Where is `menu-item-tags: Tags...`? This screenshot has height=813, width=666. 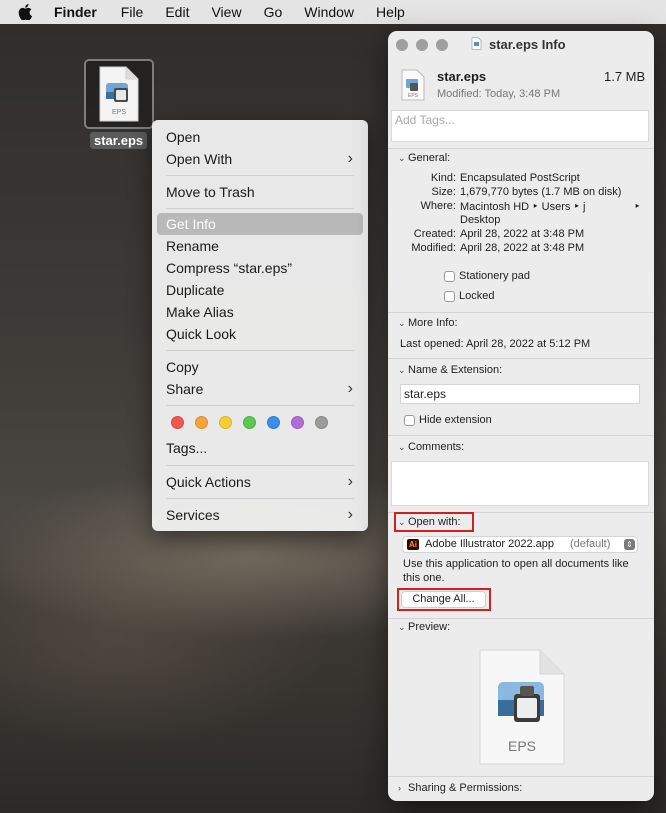 menu-item-tags: Tags... is located at coordinates (260, 448).